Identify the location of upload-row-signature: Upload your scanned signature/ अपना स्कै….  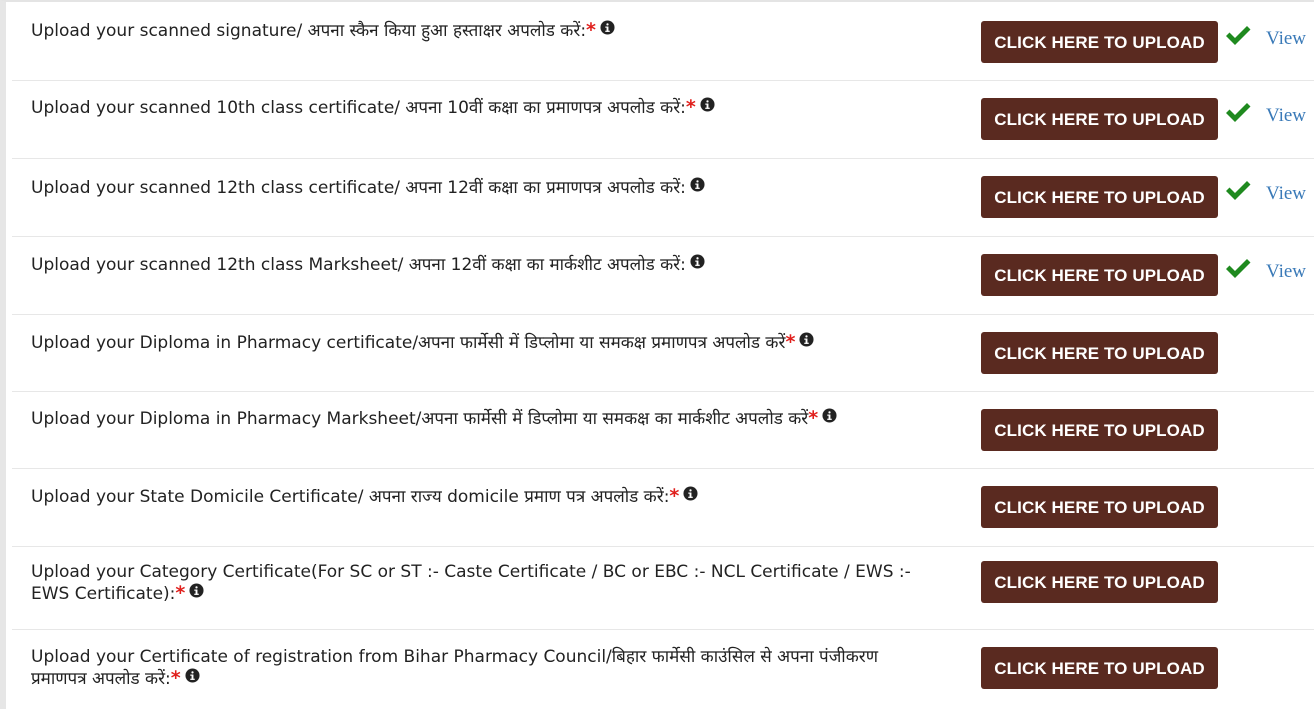
(663, 42).